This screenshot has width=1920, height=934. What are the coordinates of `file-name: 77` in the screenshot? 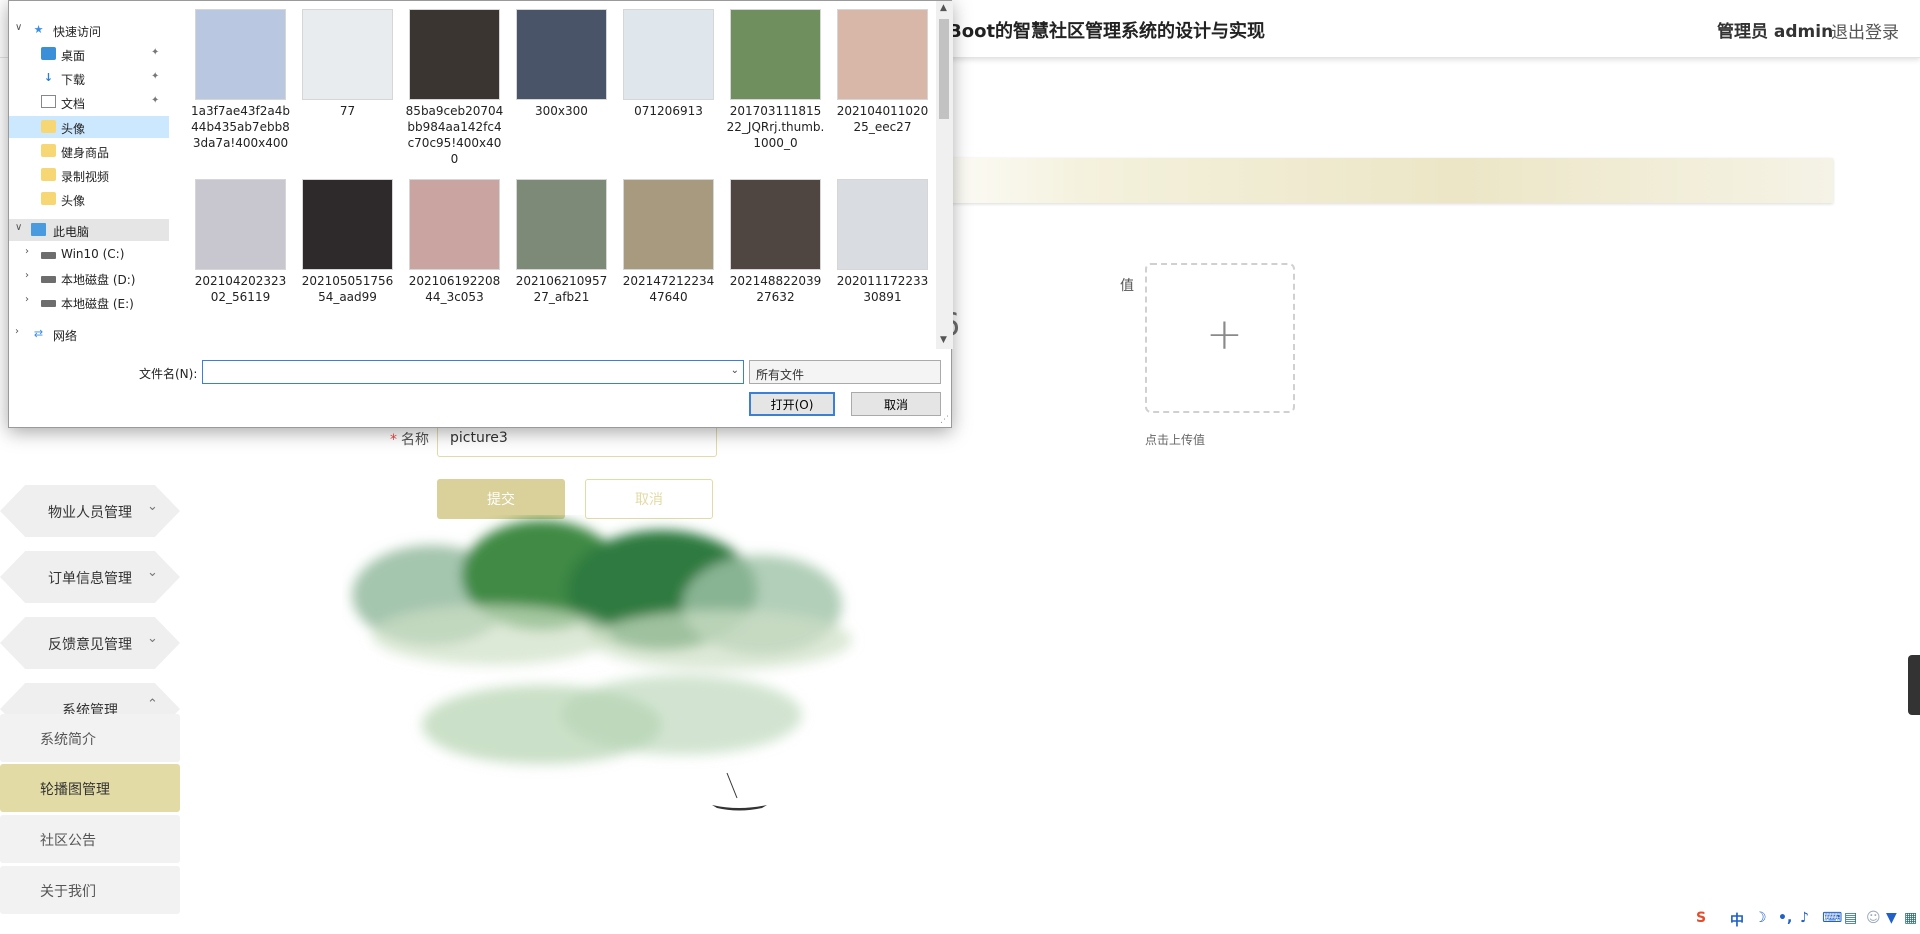 It's located at (347, 111).